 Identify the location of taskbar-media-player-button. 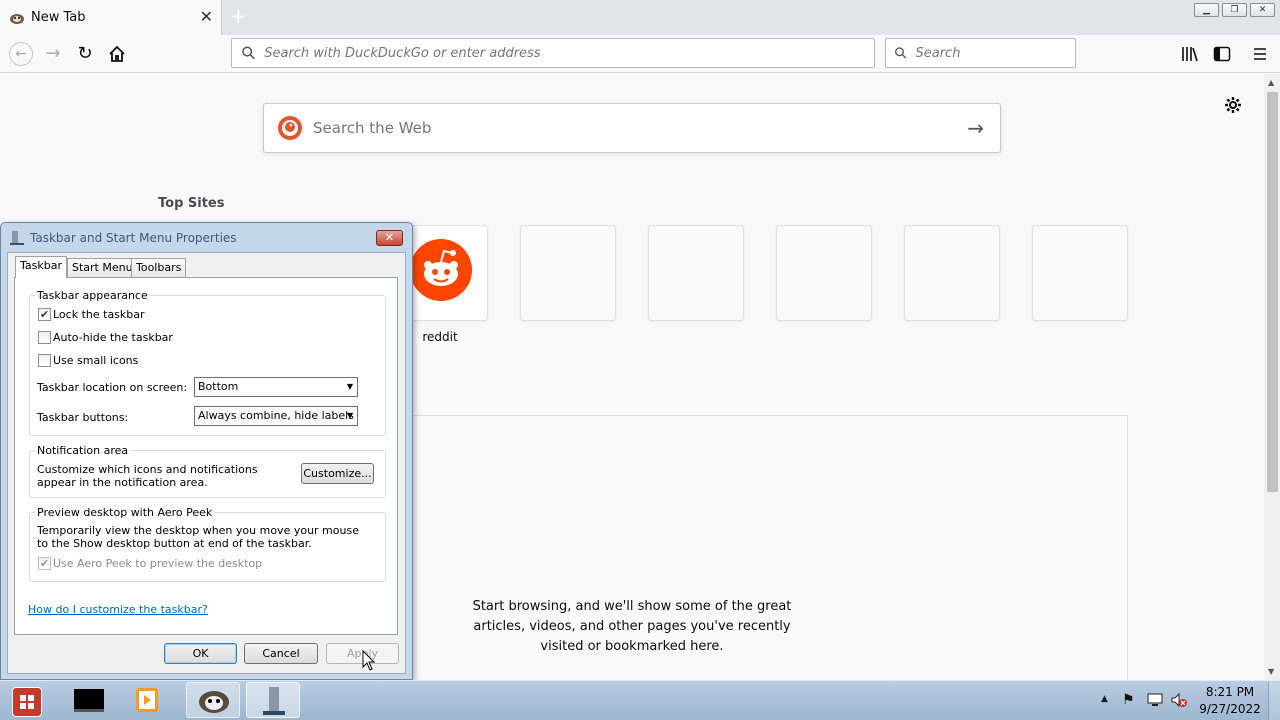
(147, 700).